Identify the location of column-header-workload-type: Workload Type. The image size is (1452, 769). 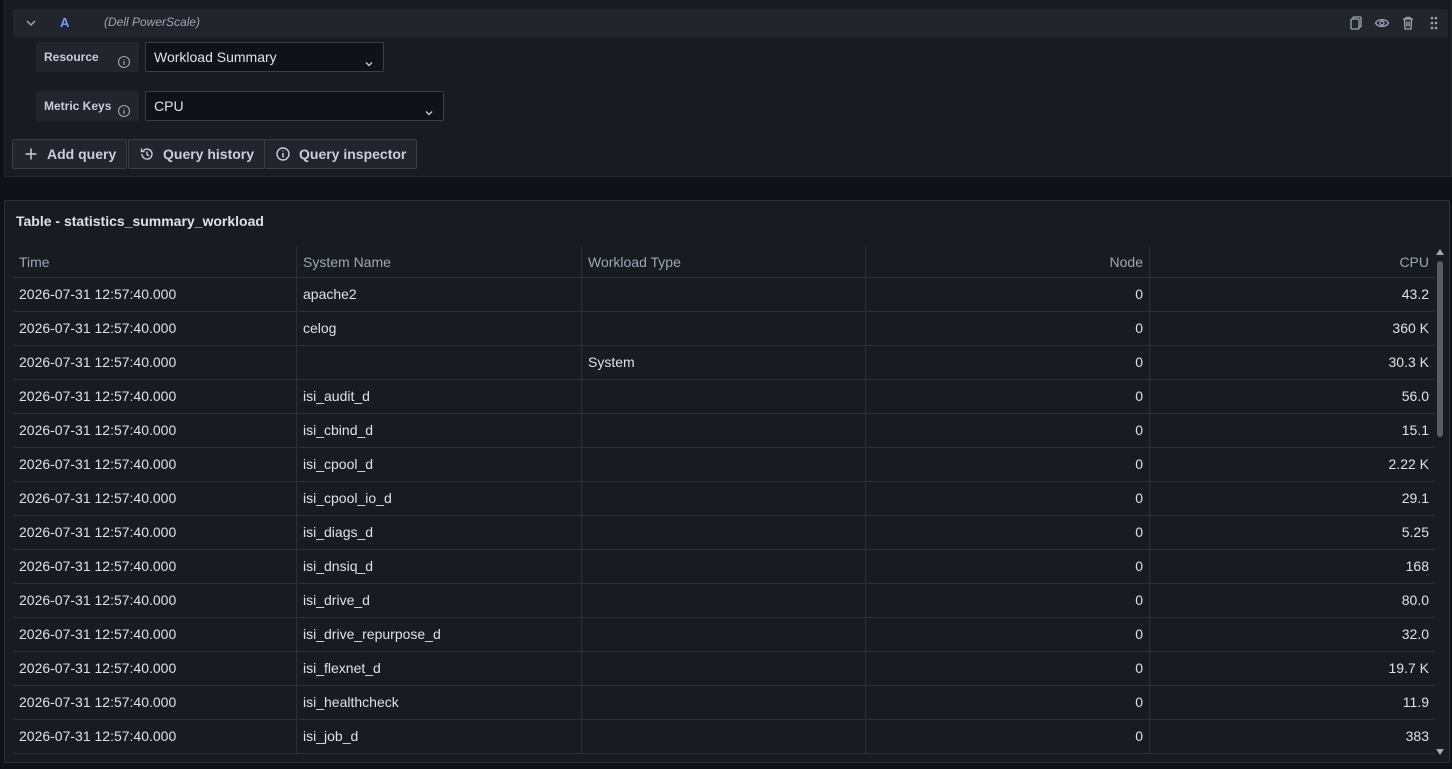
(724, 262).